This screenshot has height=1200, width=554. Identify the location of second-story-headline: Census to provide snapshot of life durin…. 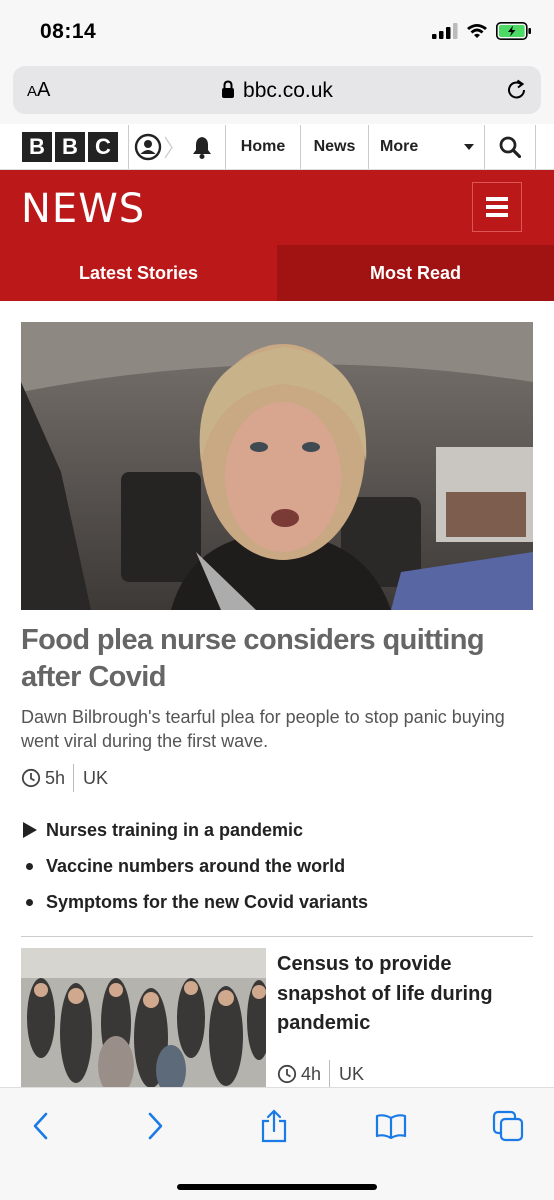
(402, 994).